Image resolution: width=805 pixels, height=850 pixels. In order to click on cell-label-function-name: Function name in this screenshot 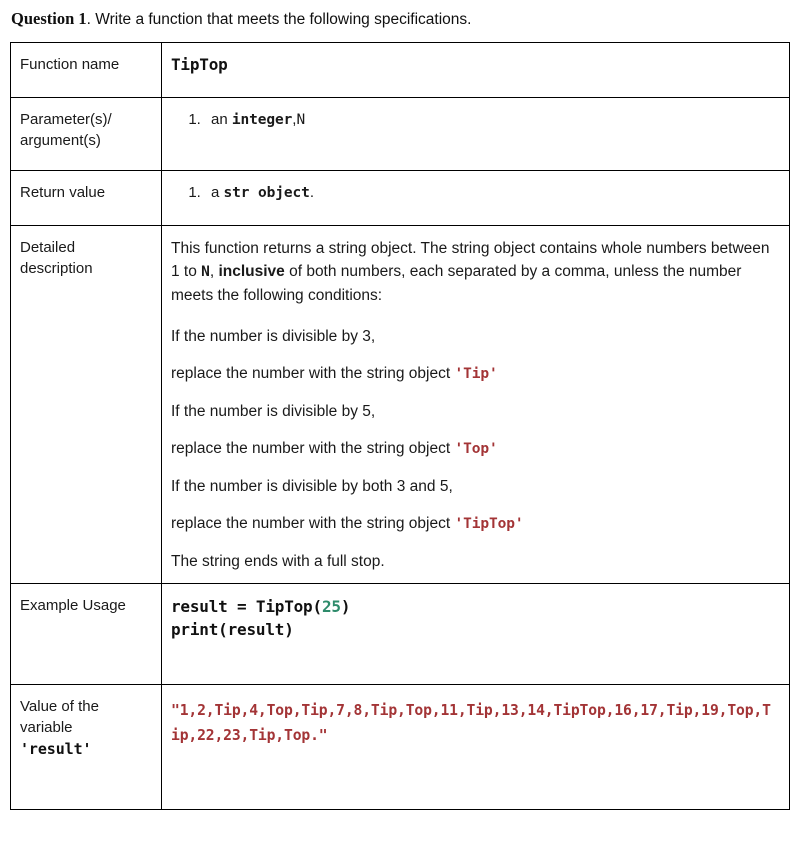, I will do `click(86, 70)`.